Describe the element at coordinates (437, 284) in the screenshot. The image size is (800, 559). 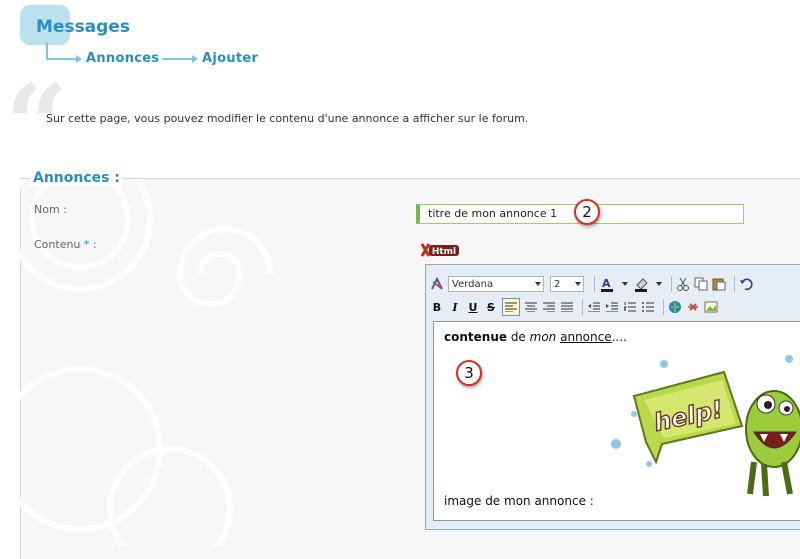
I see `clear-format-icon` at that location.